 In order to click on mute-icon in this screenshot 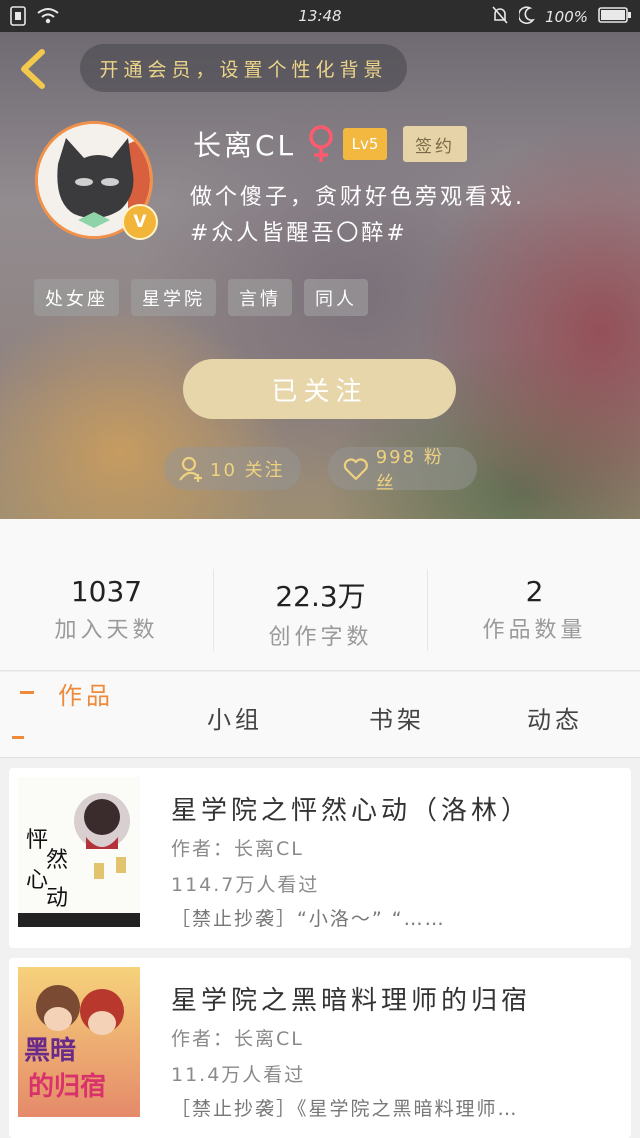, I will do `click(500, 17)`.